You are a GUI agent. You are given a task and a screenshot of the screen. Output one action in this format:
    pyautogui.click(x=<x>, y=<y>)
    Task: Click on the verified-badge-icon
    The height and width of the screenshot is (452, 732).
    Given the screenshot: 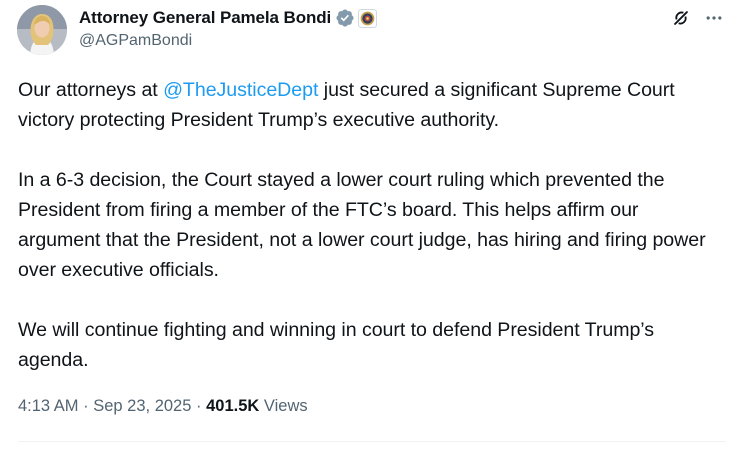 What is the action you would take?
    pyautogui.click(x=345, y=18)
    